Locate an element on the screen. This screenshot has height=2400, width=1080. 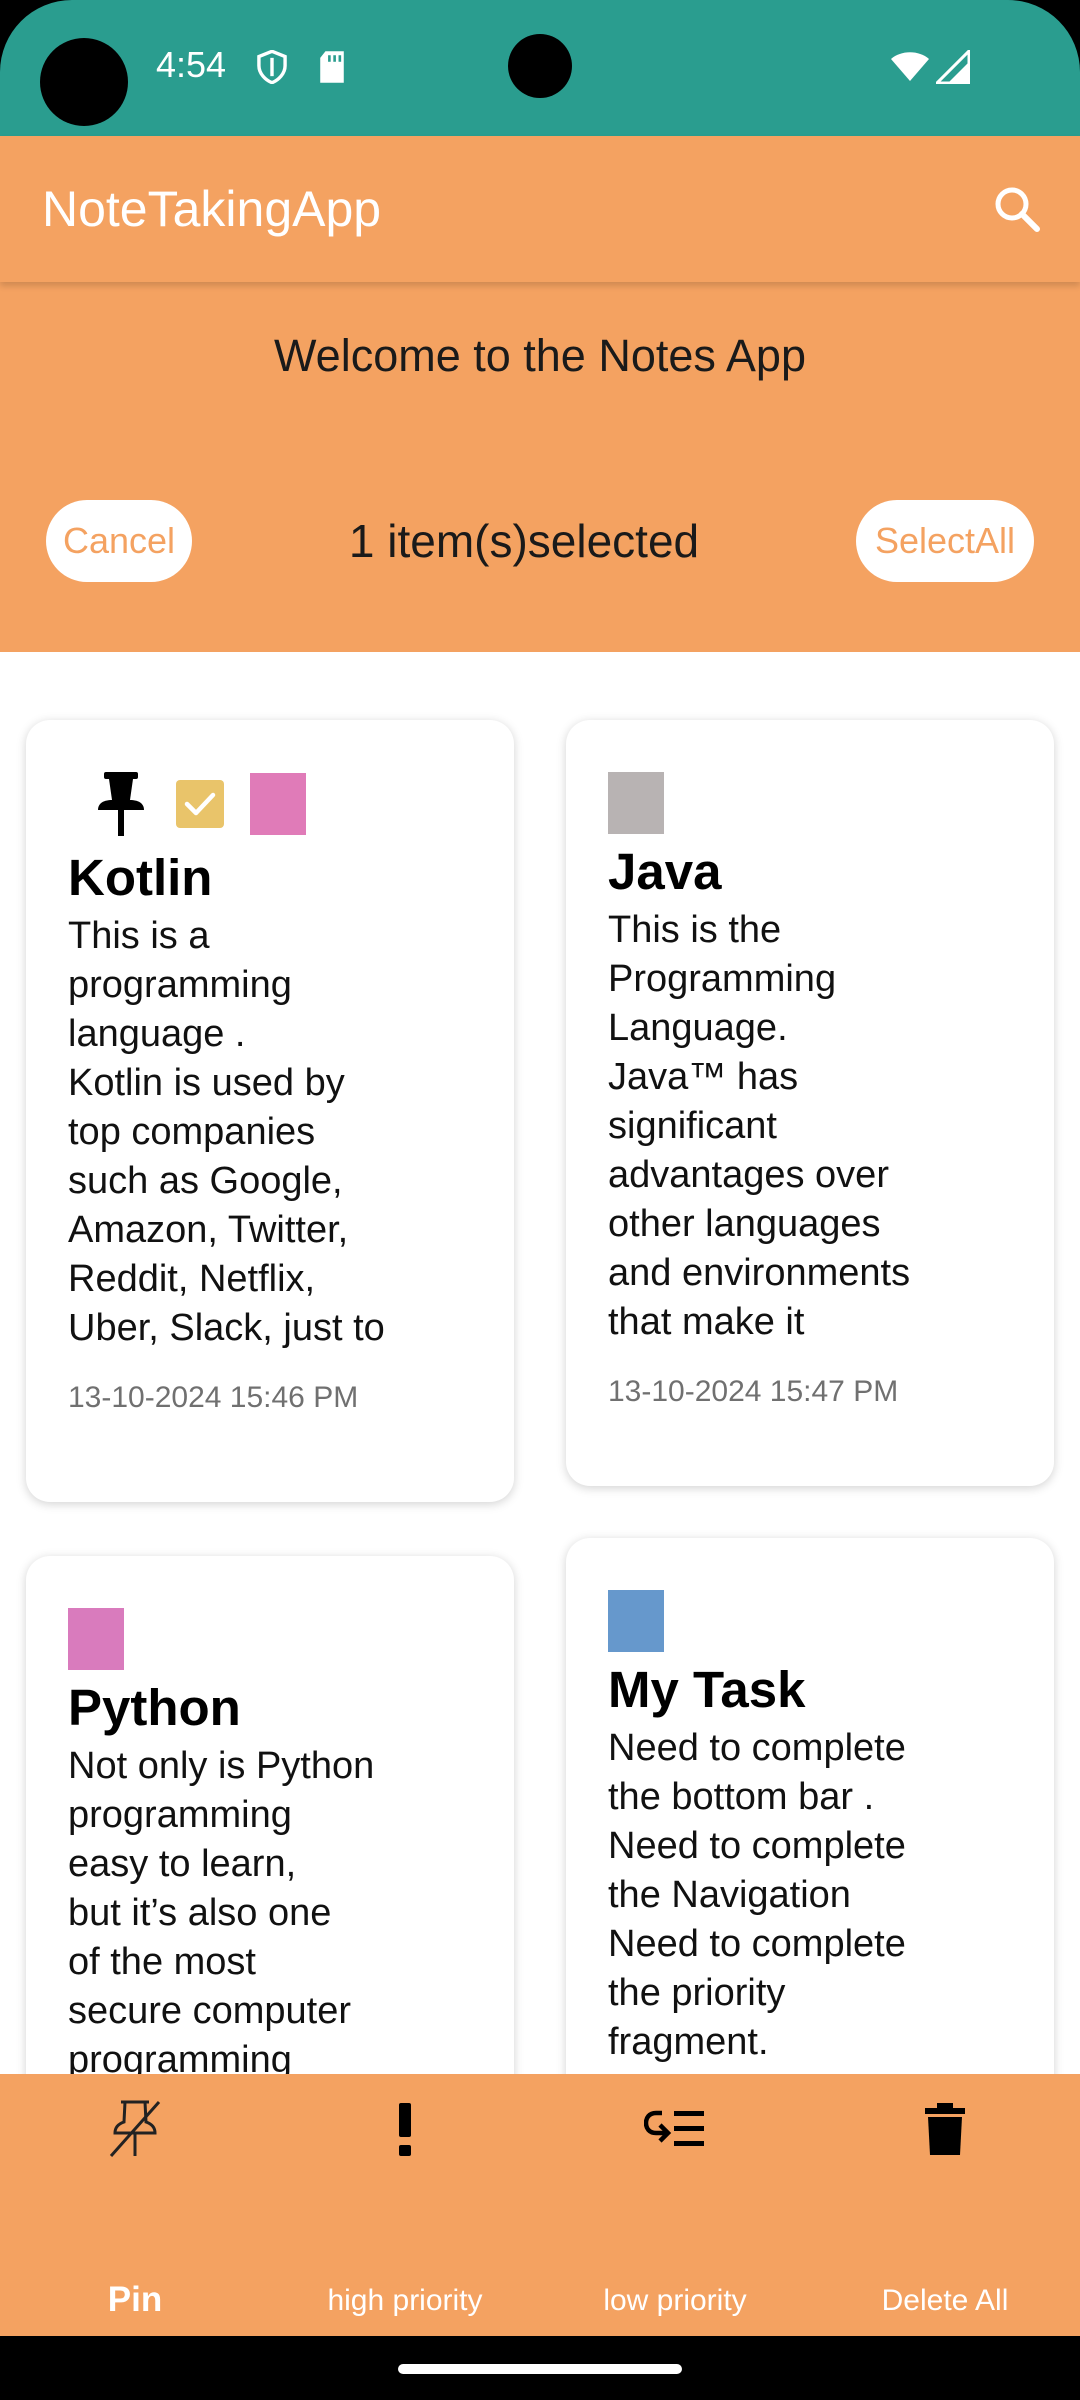
pin-icon is located at coordinates (121, 804).